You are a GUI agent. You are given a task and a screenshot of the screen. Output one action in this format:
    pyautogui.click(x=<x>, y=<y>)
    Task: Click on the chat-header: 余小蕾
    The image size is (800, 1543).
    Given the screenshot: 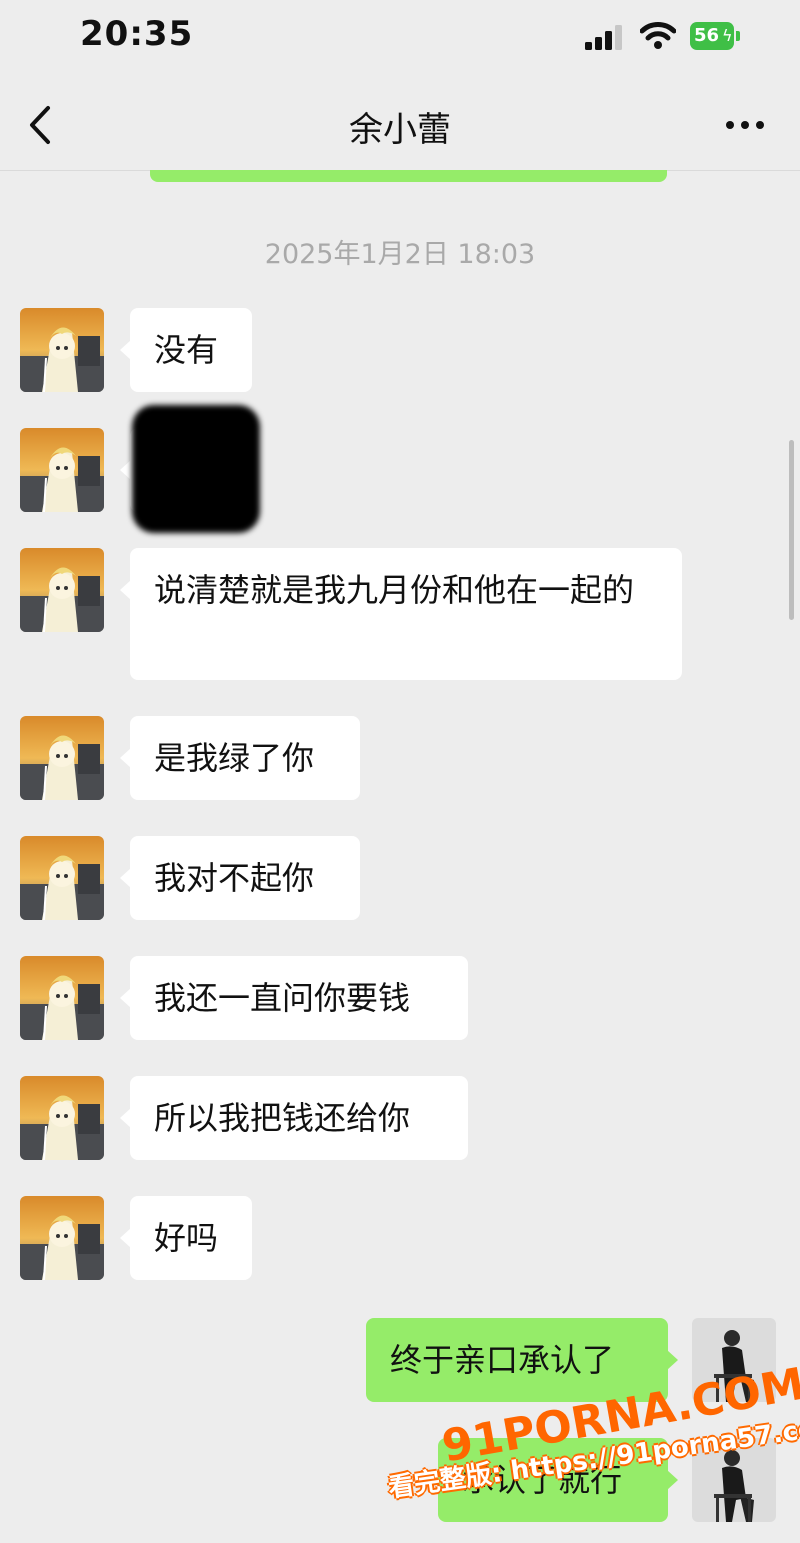 What is the action you would take?
    pyautogui.click(x=400, y=125)
    